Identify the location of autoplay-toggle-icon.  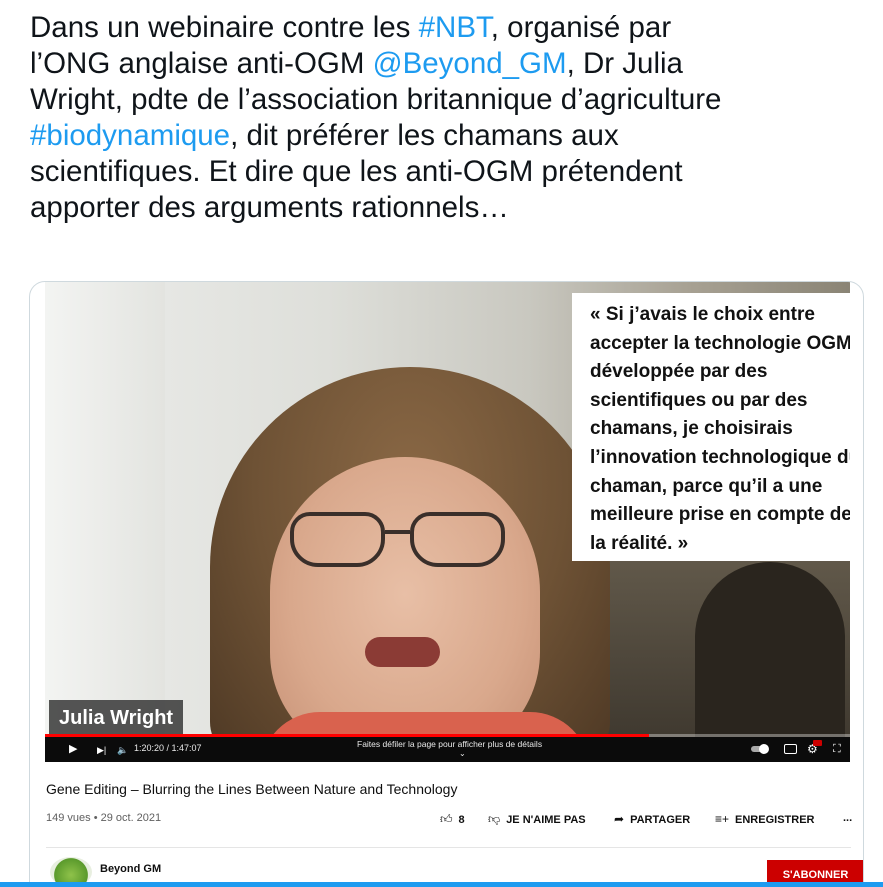
(760, 749).